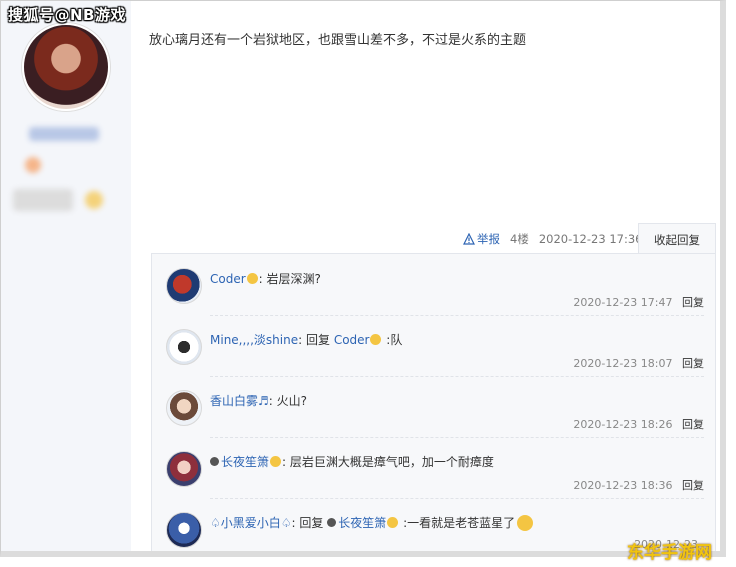 The width and height of the screenshot is (736, 567). I want to click on reply-username: Coder, so click(228, 279).